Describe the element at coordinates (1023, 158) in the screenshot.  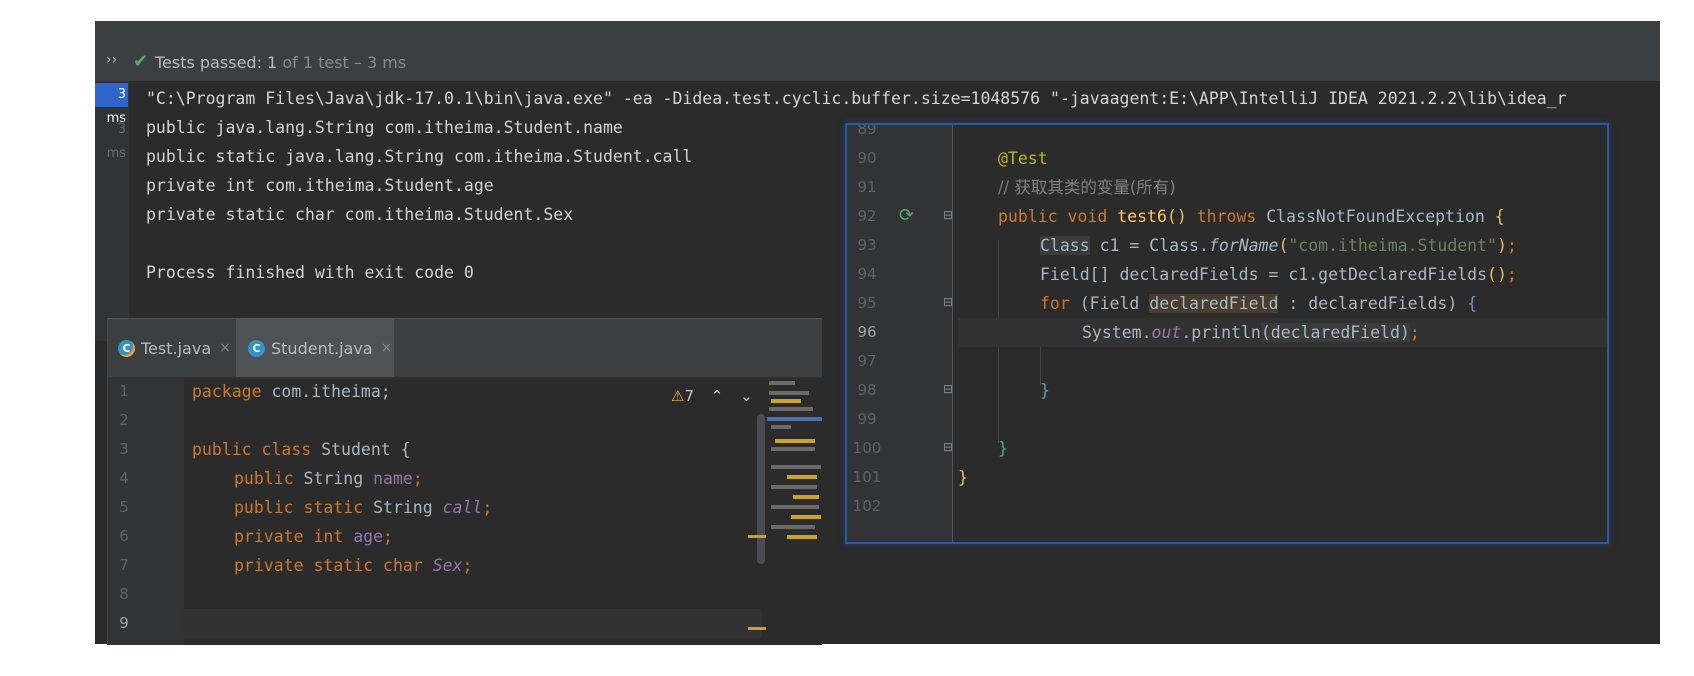
I see `code-line: @Test` at that location.